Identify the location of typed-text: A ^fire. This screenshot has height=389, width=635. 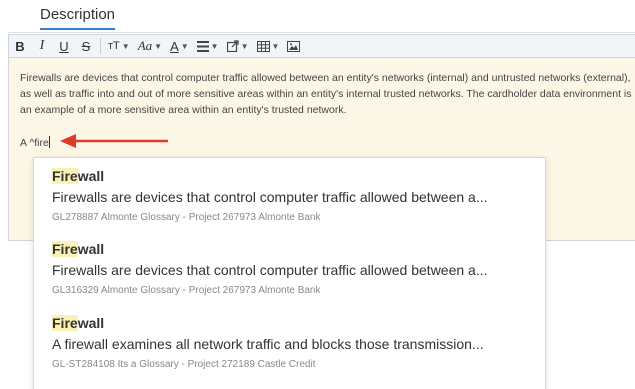
(34, 143).